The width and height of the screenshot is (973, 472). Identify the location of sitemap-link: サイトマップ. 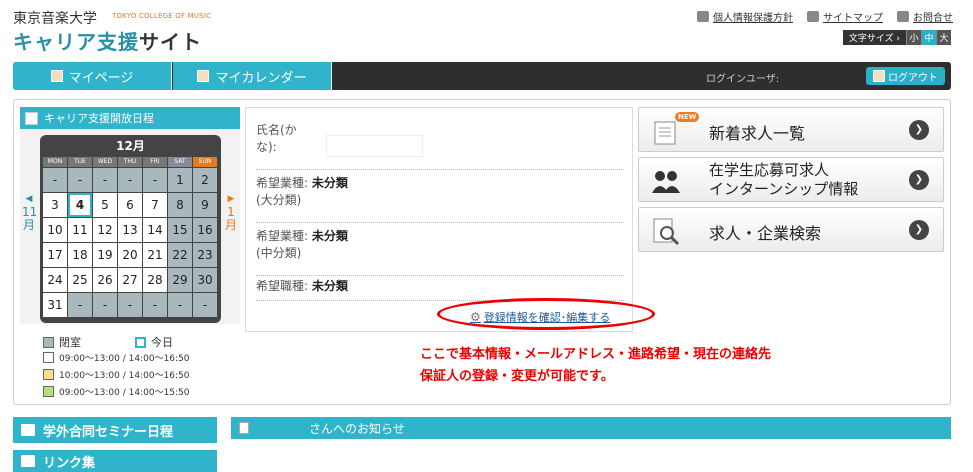
(845, 16).